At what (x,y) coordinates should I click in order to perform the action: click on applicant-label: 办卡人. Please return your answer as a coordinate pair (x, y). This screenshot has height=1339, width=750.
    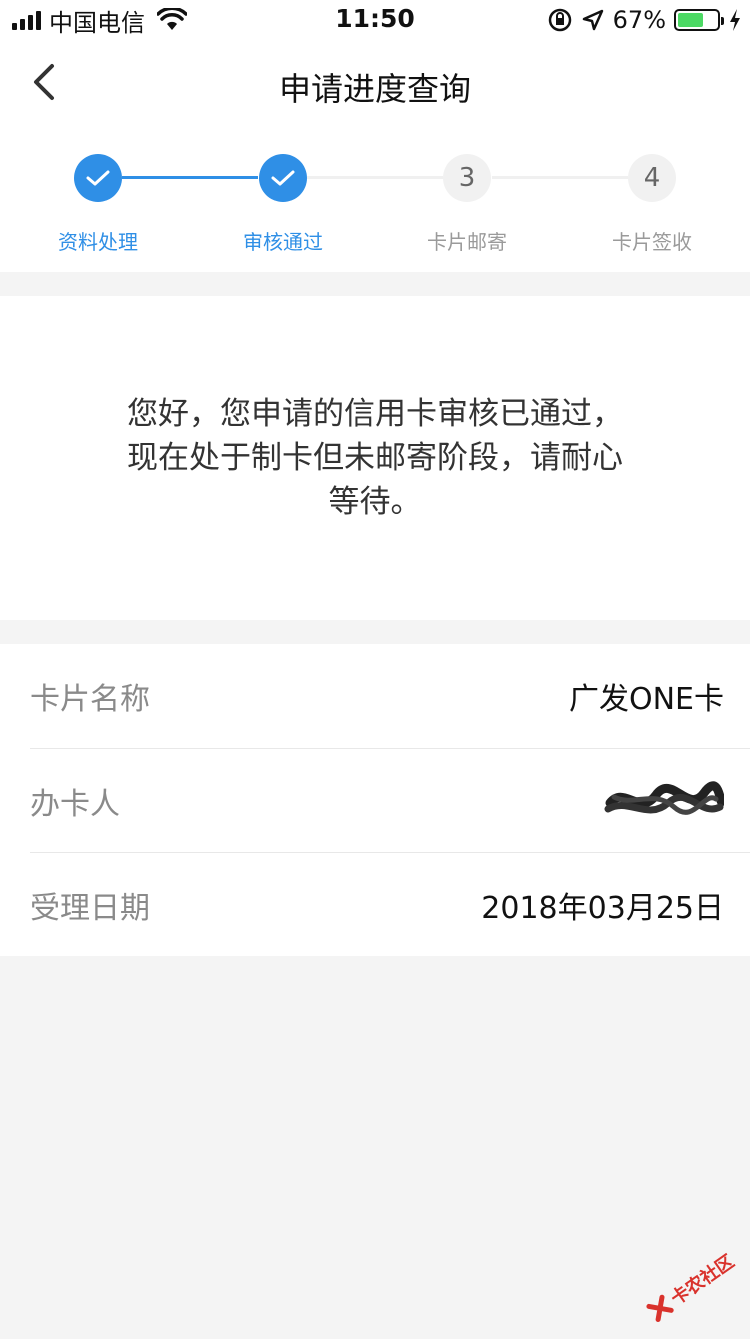
    Looking at the image, I should click on (75, 801).